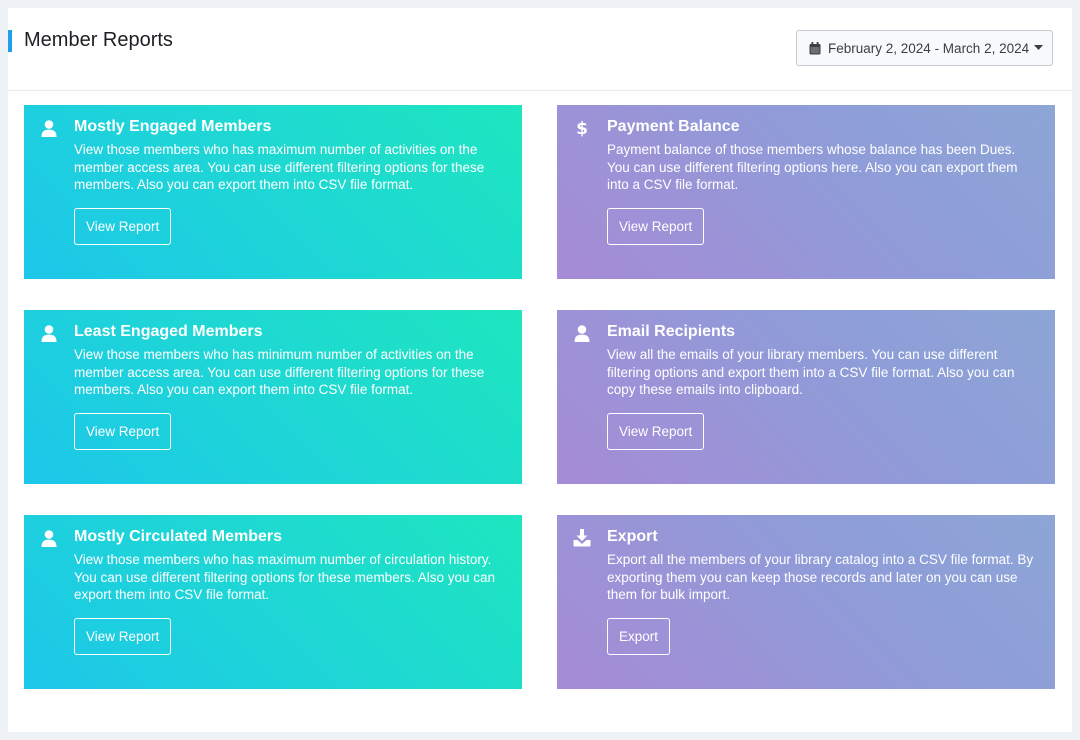 The height and width of the screenshot is (740, 1080). I want to click on caret-down-icon, so click(1039, 48).